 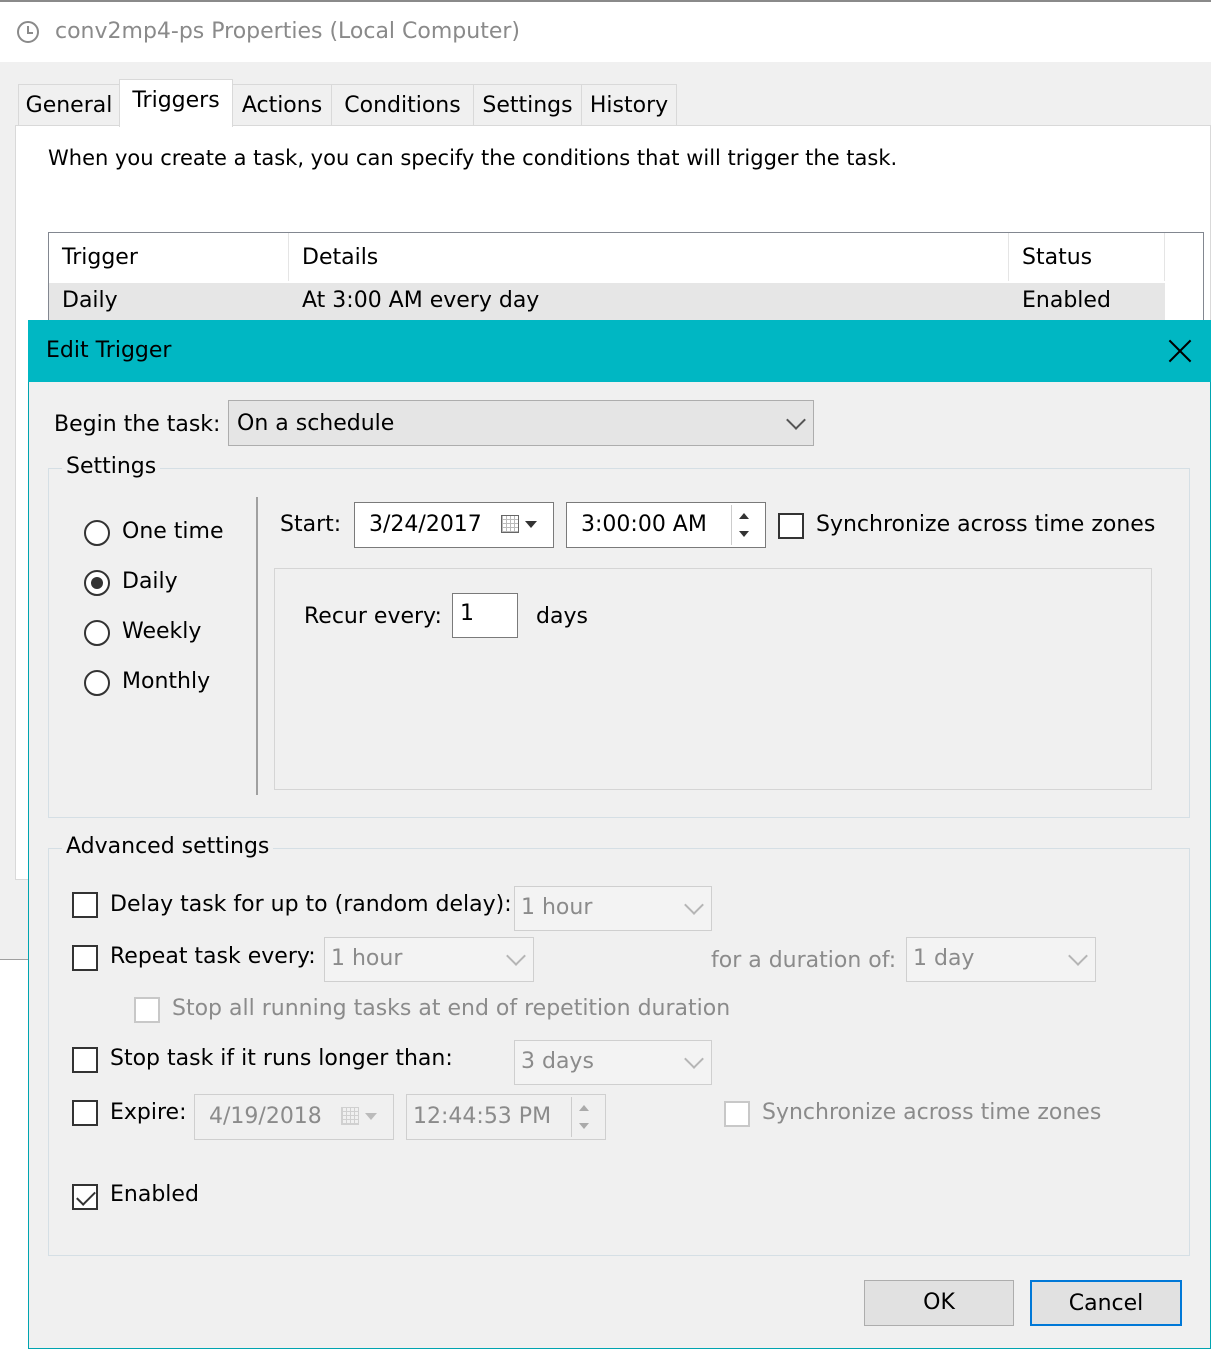 I want to click on repeat-task-value: 1 hour, so click(x=367, y=958).